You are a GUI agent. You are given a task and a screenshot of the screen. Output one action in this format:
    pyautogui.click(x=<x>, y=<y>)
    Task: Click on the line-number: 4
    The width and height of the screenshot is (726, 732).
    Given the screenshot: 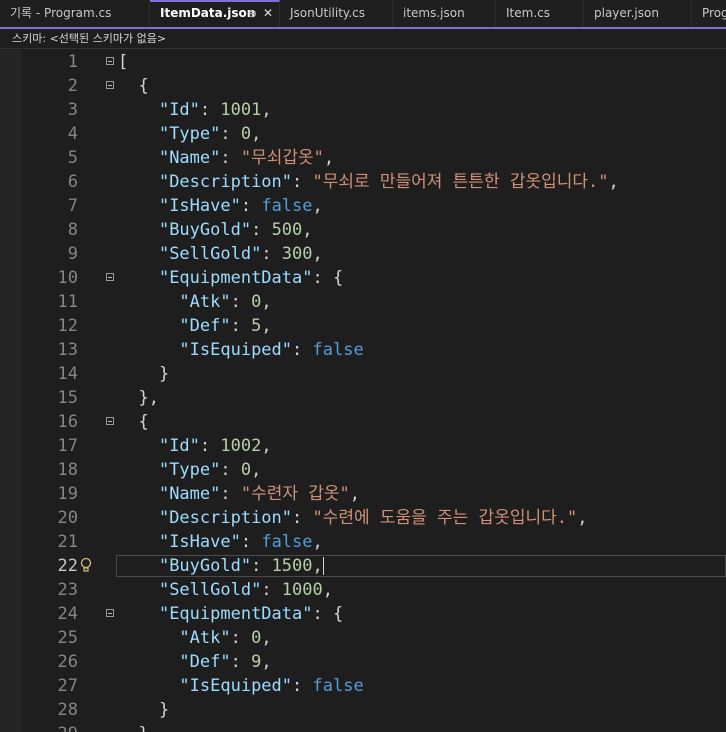 What is the action you would take?
    pyautogui.click(x=72, y=134)
    